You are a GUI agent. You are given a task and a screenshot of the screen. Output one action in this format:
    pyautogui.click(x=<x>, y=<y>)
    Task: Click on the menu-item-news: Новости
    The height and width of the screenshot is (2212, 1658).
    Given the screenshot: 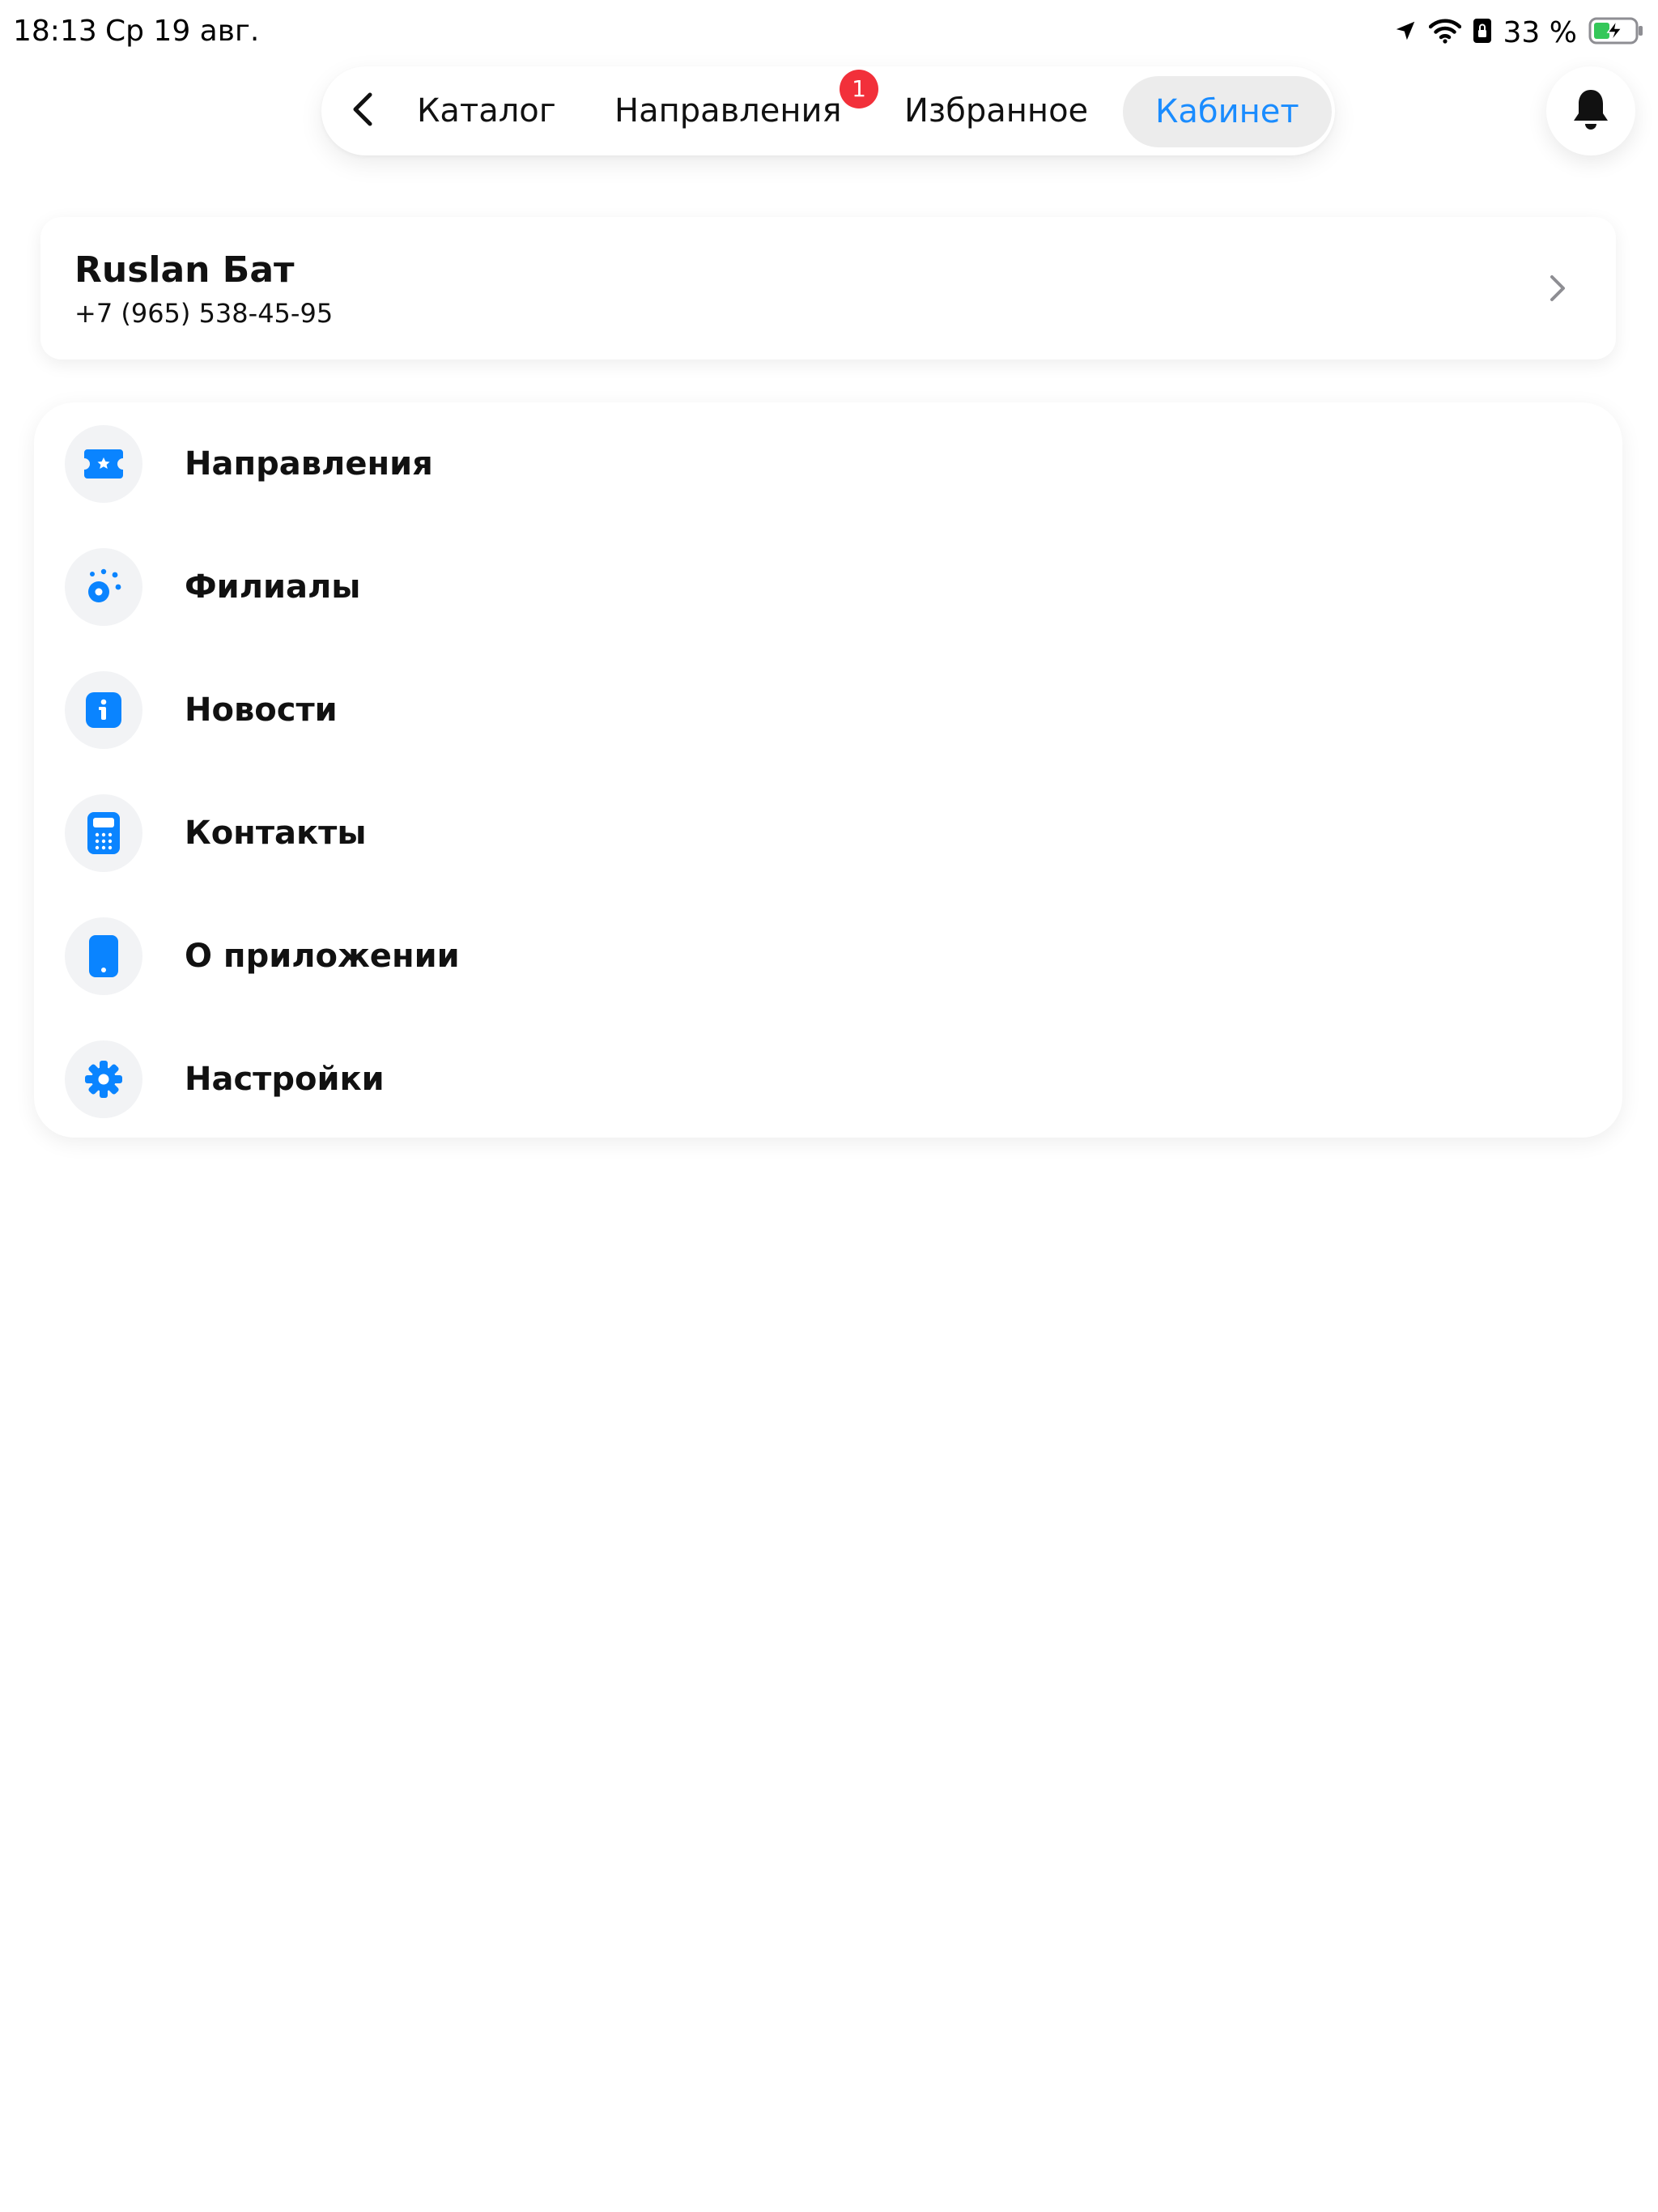 What is the action you would take?
    pyautogui.click(x=828, y=711)
    